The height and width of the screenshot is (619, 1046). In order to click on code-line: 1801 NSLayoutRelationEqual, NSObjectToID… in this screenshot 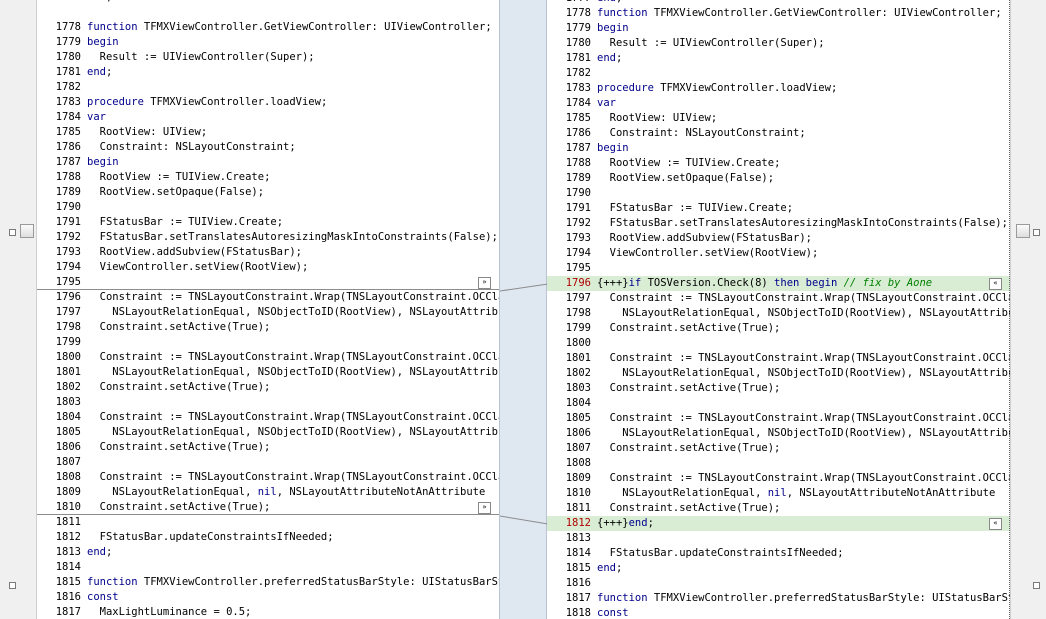, I will do `click(268, 372)`.